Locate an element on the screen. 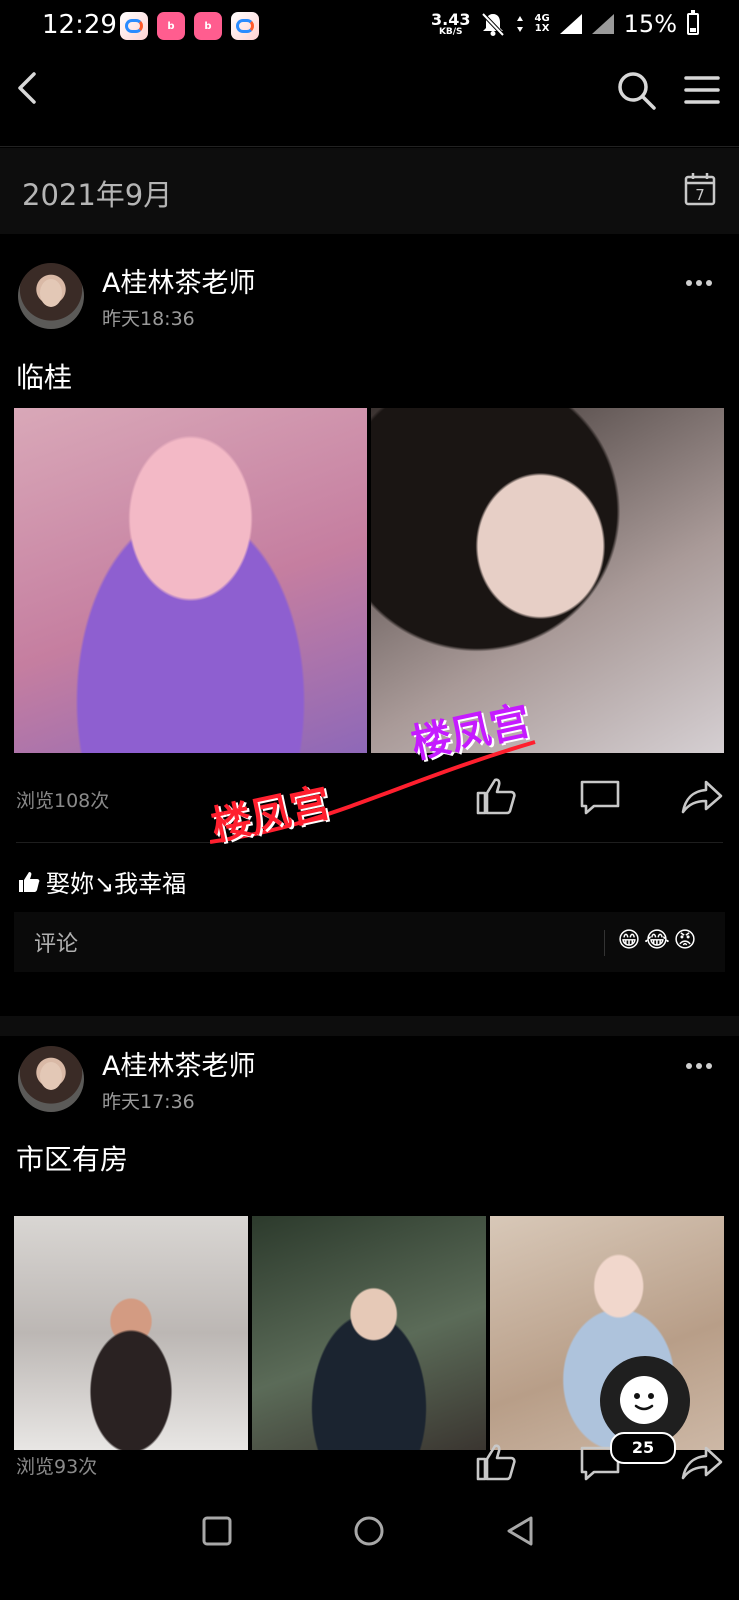 The height and width of the screenshot is (1600, 739). net-type: 4G 1X is located at coordinates (541, 24).